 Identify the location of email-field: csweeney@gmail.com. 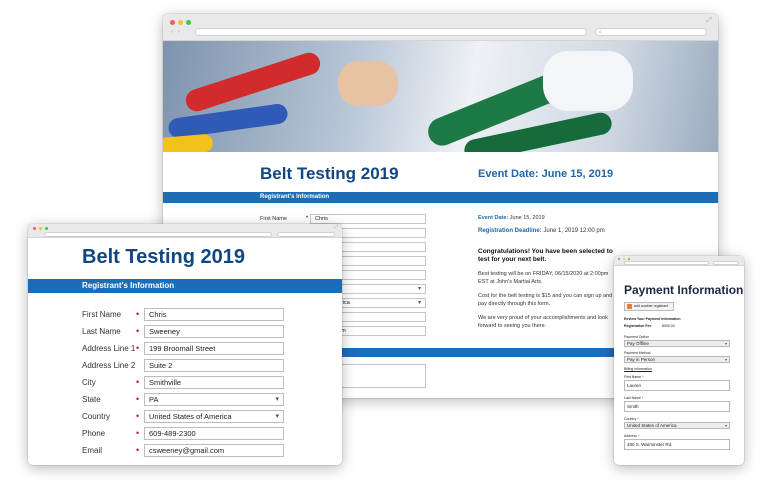
(214, 450).